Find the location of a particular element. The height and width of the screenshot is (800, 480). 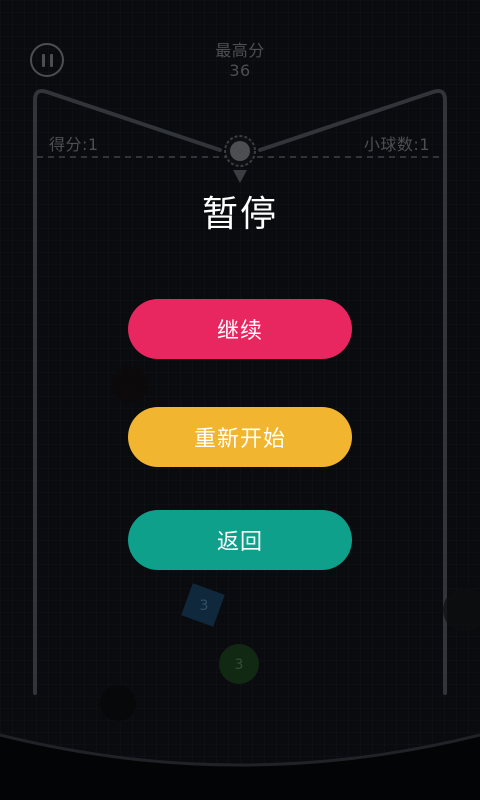

restart-button: 重新开始 is located at coordinates (240, 437).